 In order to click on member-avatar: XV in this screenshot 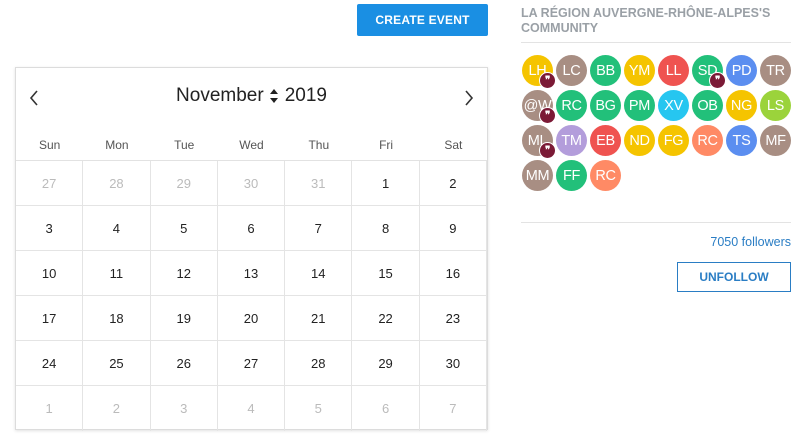, I will do `click(673, 105)`.